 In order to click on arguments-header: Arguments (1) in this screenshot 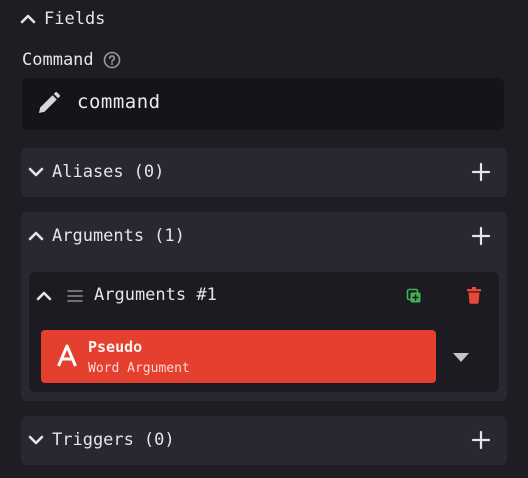, I will do `click(264, 236)`.